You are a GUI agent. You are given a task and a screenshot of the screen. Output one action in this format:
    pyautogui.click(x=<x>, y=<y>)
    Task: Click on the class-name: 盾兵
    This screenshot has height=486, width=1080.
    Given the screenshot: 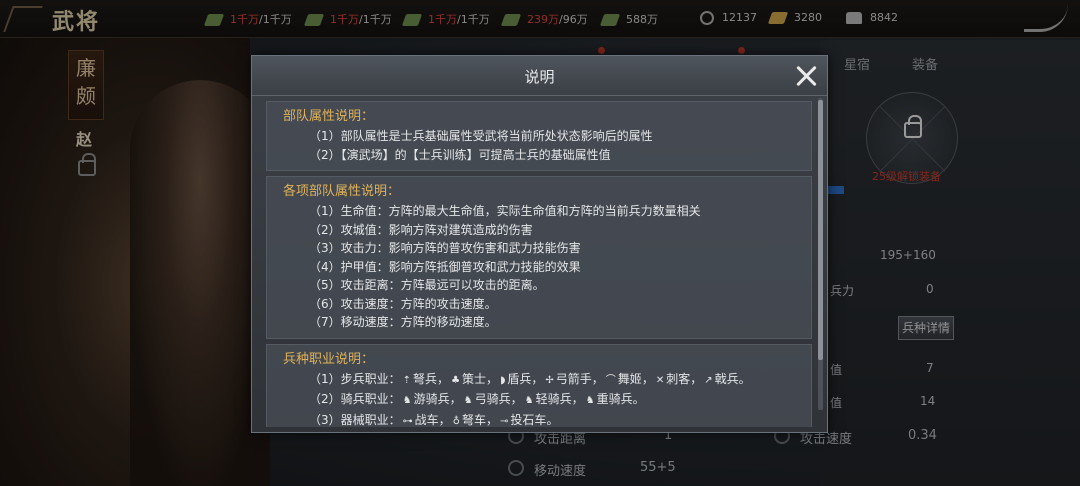 What is the action you would take?
    pyautogui.click(x=519, y=378)
    